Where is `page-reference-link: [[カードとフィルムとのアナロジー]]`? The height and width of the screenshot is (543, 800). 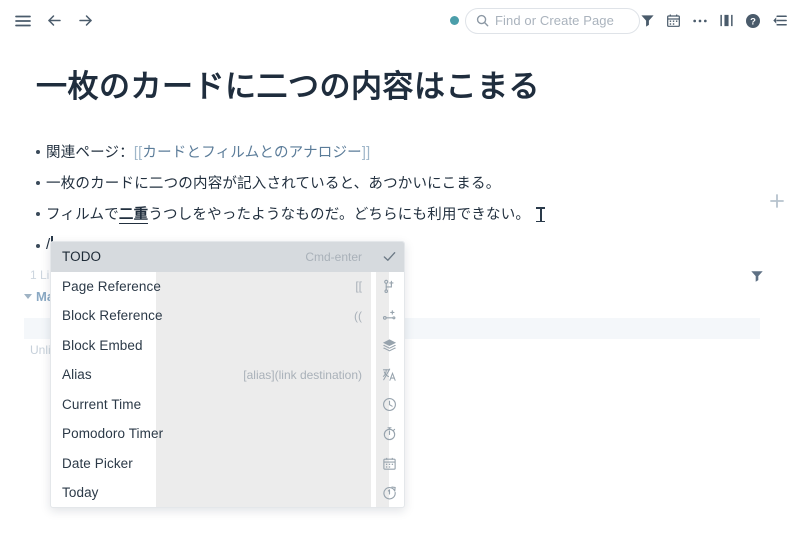 page-reference-link: [[カードとフィルムとのアナロジー]] is located at coordinates (252, 153).